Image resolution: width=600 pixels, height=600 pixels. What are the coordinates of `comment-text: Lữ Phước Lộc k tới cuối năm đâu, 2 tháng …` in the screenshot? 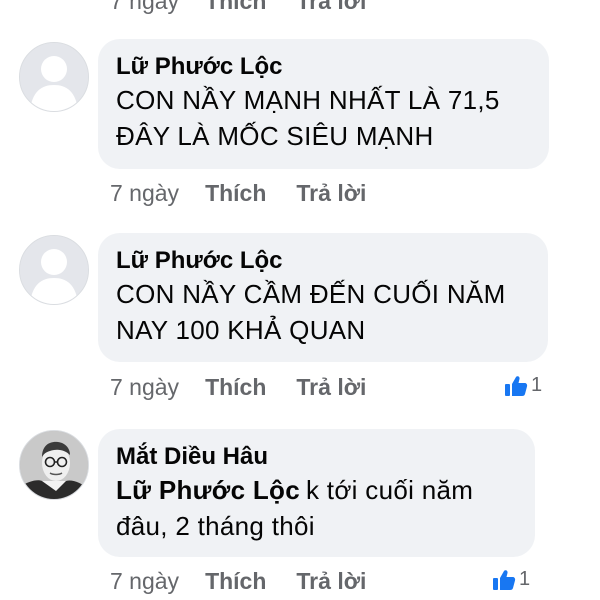 It's located at (316, 508).